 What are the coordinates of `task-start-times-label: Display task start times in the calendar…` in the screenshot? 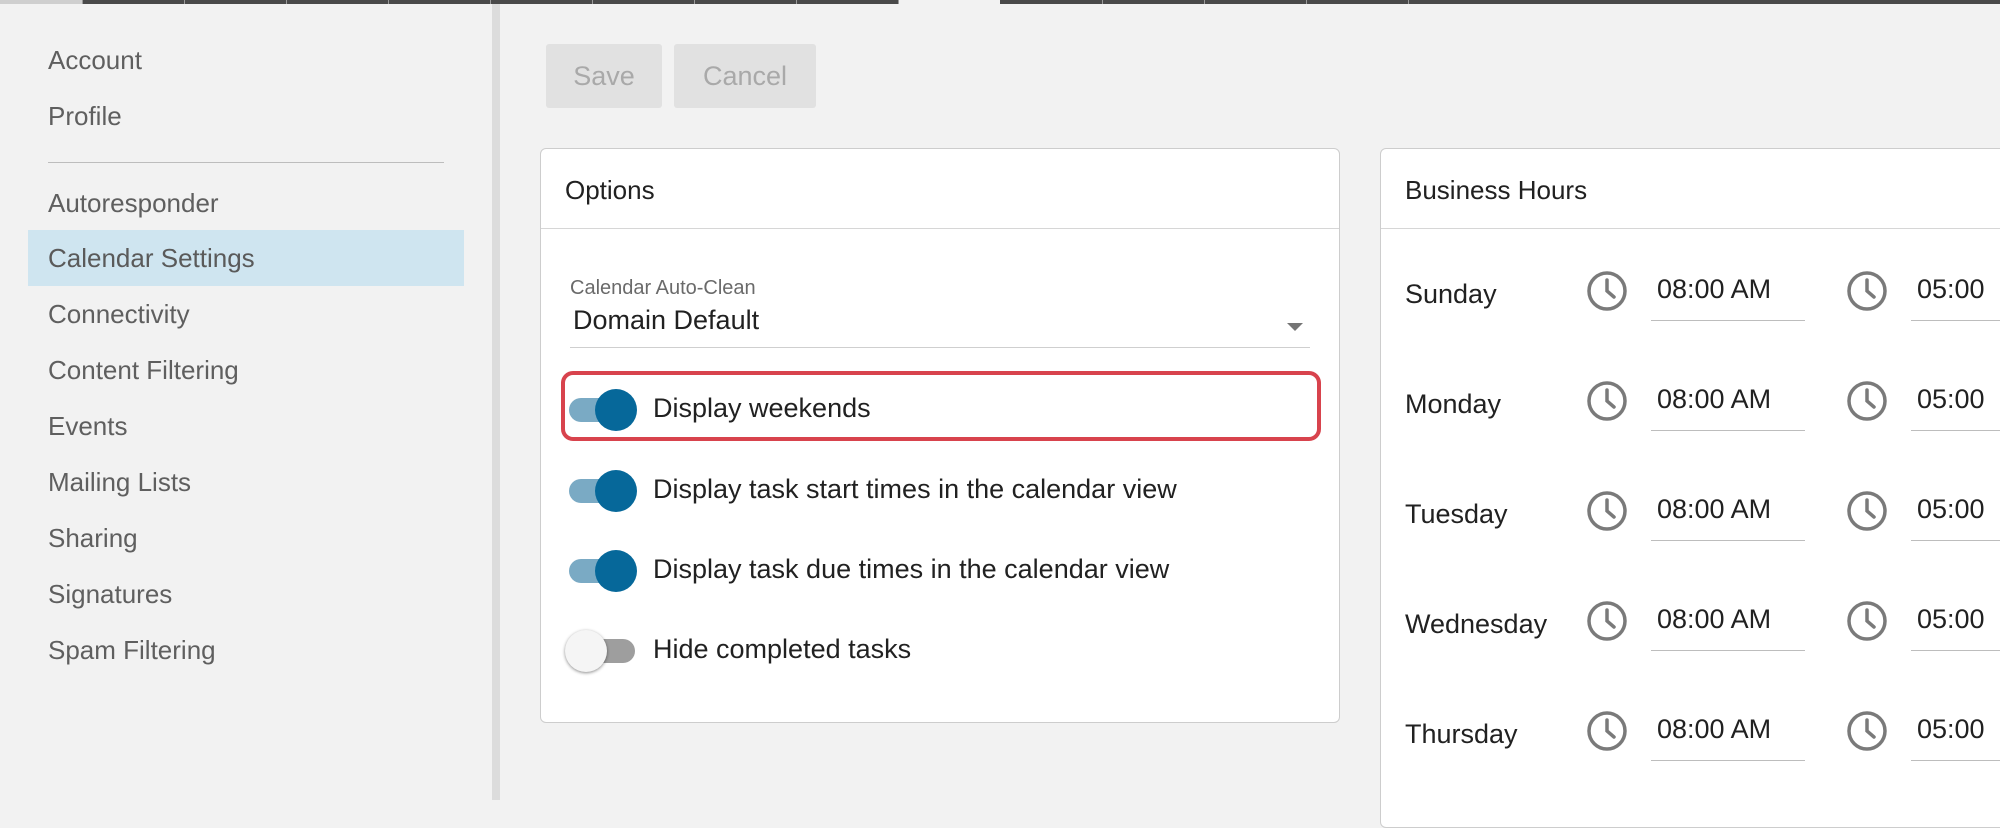 It's located at (915, 489).